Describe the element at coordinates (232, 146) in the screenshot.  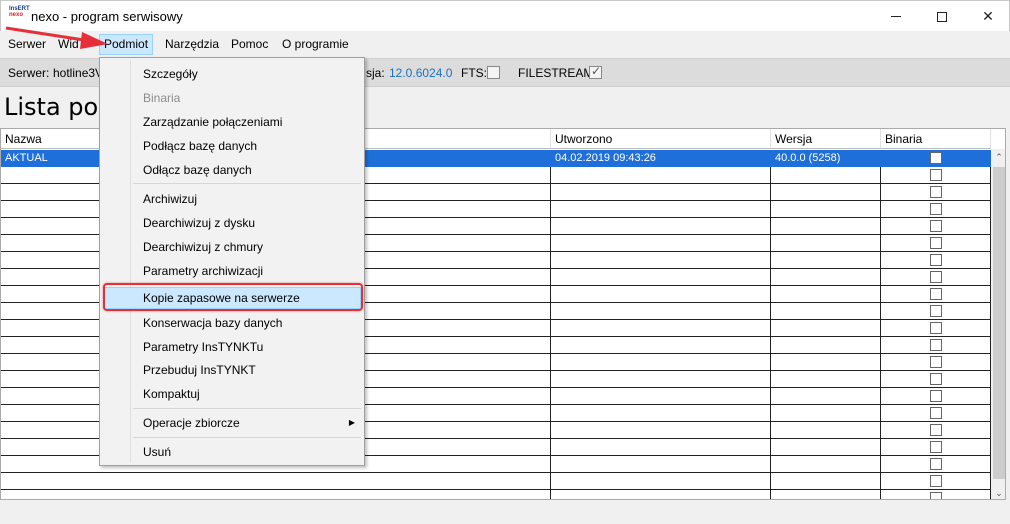
I see `menu-item-podlacz-baze: Podłącz bazę danych` at that location.